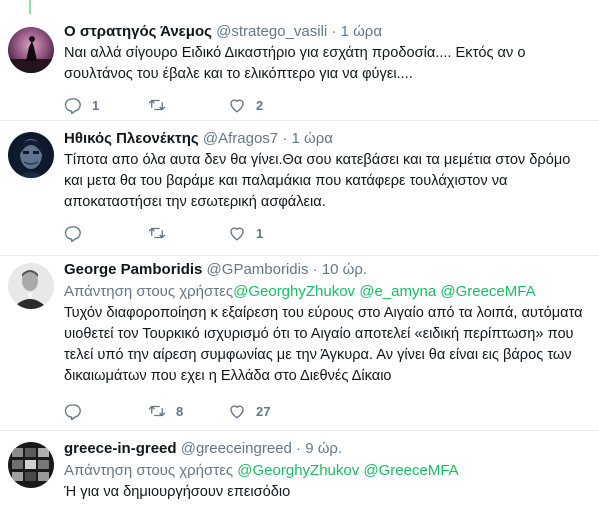 Image resolution: width=599 pixels, height=524 pixels. What do you see at coordinates (263, 411) in the screenshot?
I see `like-count: 27` at bounding box center [263, 411].